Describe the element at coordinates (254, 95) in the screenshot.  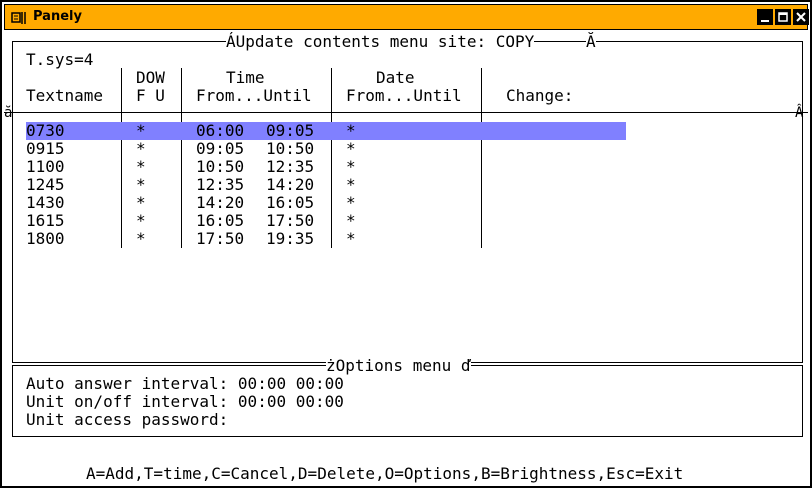
I see `header-time-bottom: From...Until` at that location.